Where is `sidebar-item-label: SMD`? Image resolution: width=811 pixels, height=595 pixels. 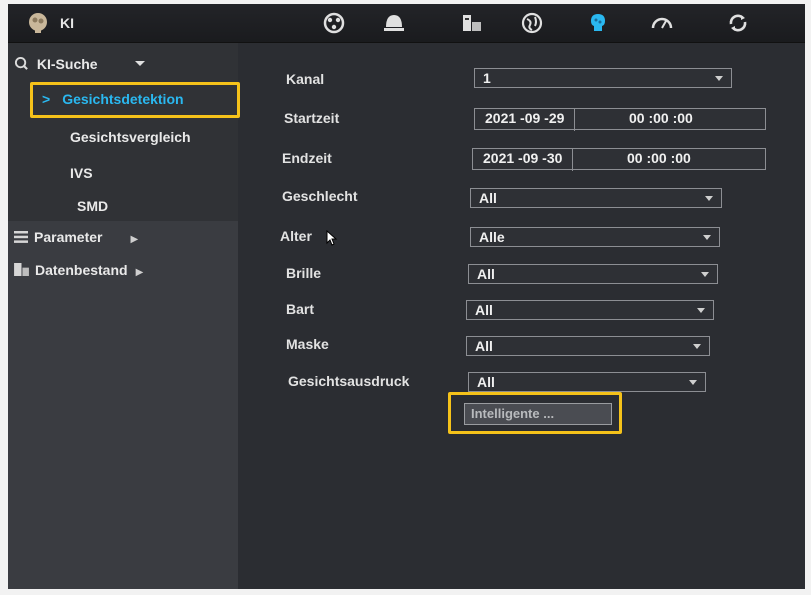
sidebar-item-label: SMD is located at coordinates (93, 206).